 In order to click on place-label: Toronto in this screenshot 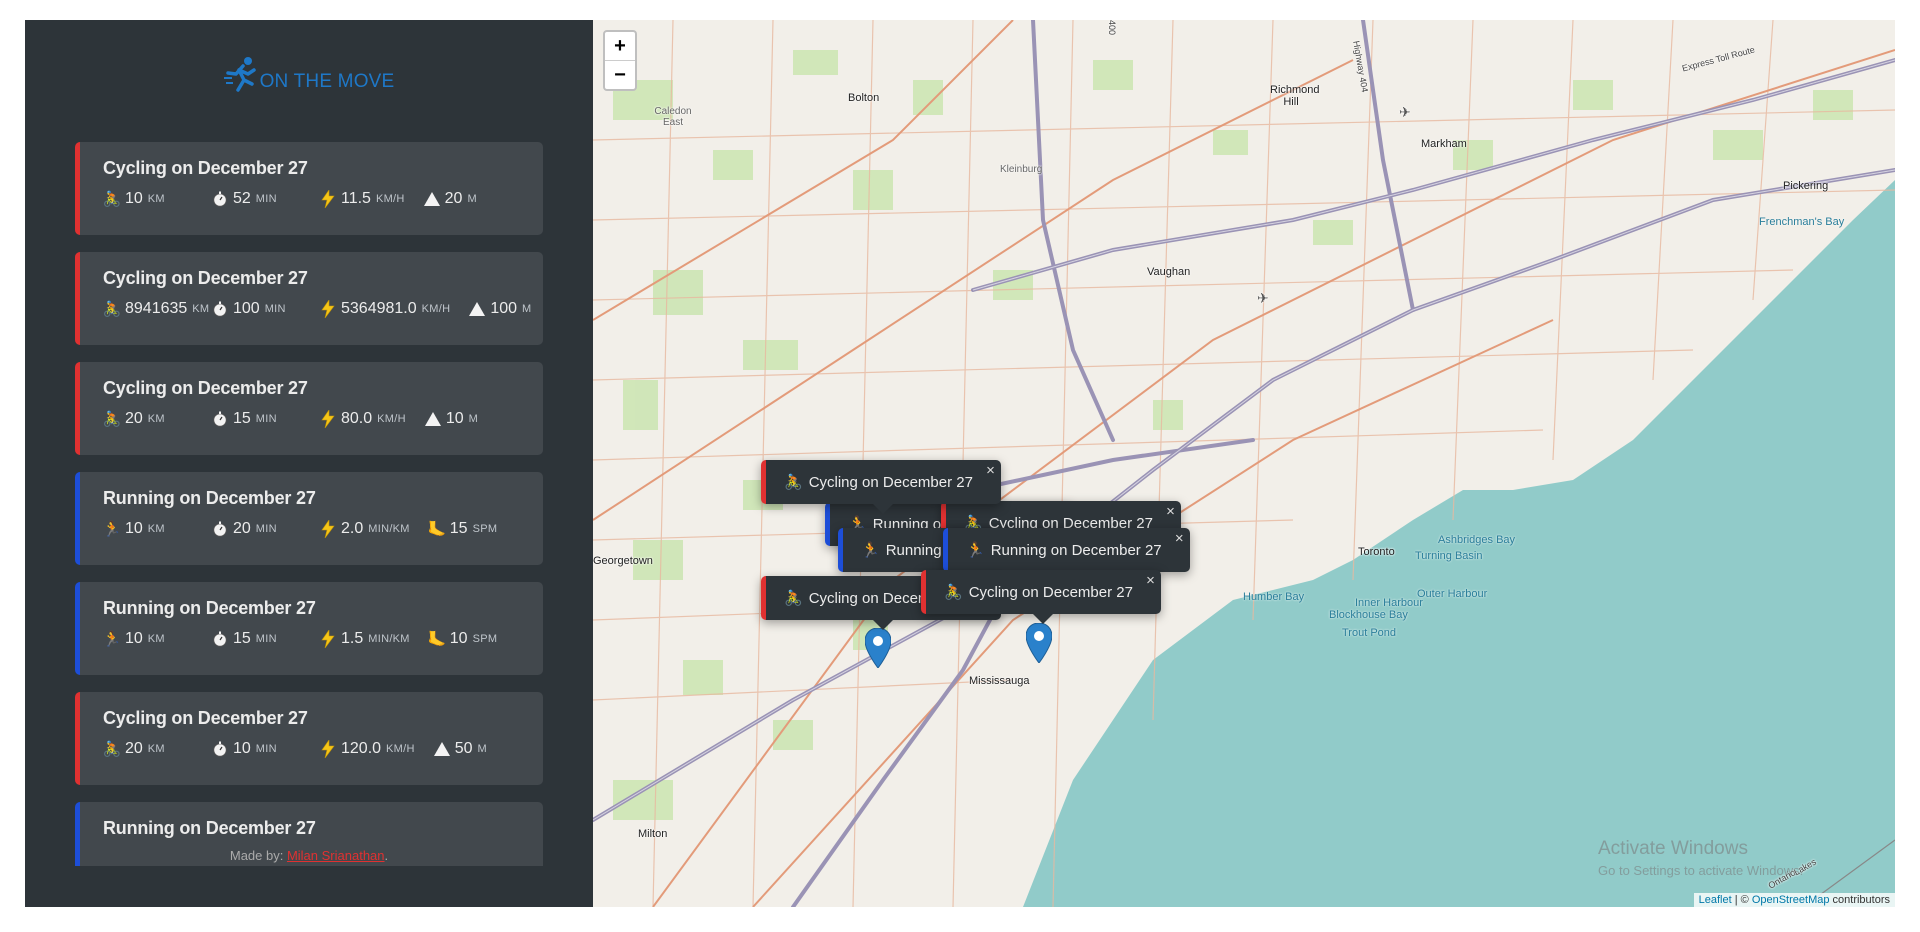, I will do `click(1376, 552)`.